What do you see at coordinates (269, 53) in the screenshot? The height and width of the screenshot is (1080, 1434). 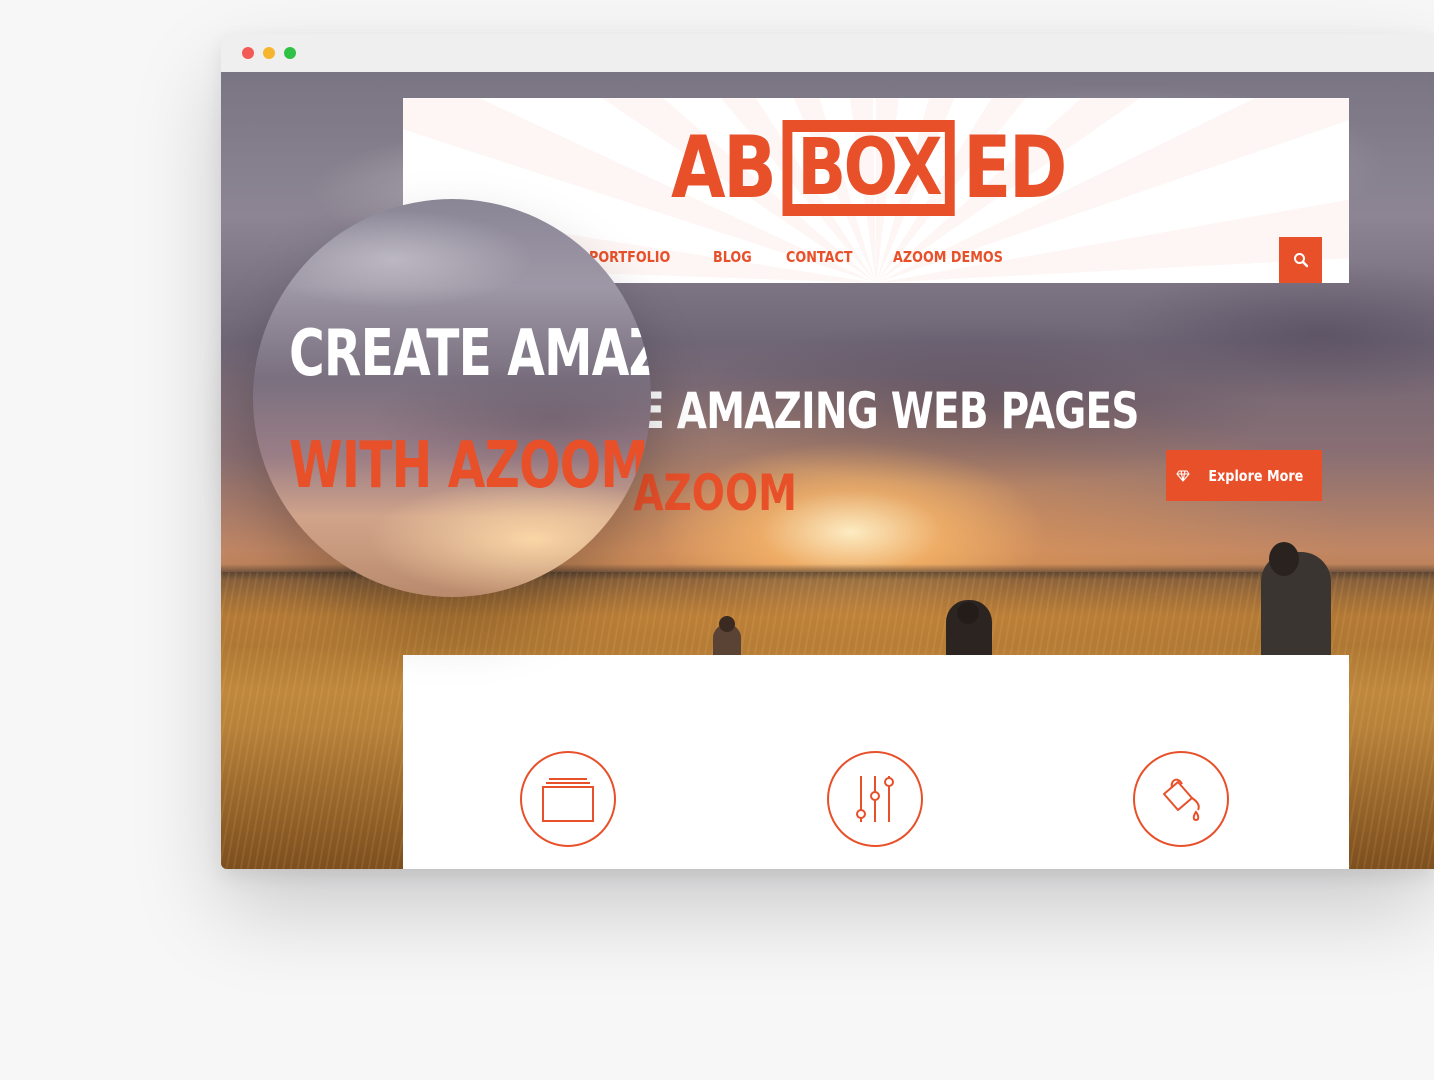 I see `minimize-dot` at bounding box center [269, 53].